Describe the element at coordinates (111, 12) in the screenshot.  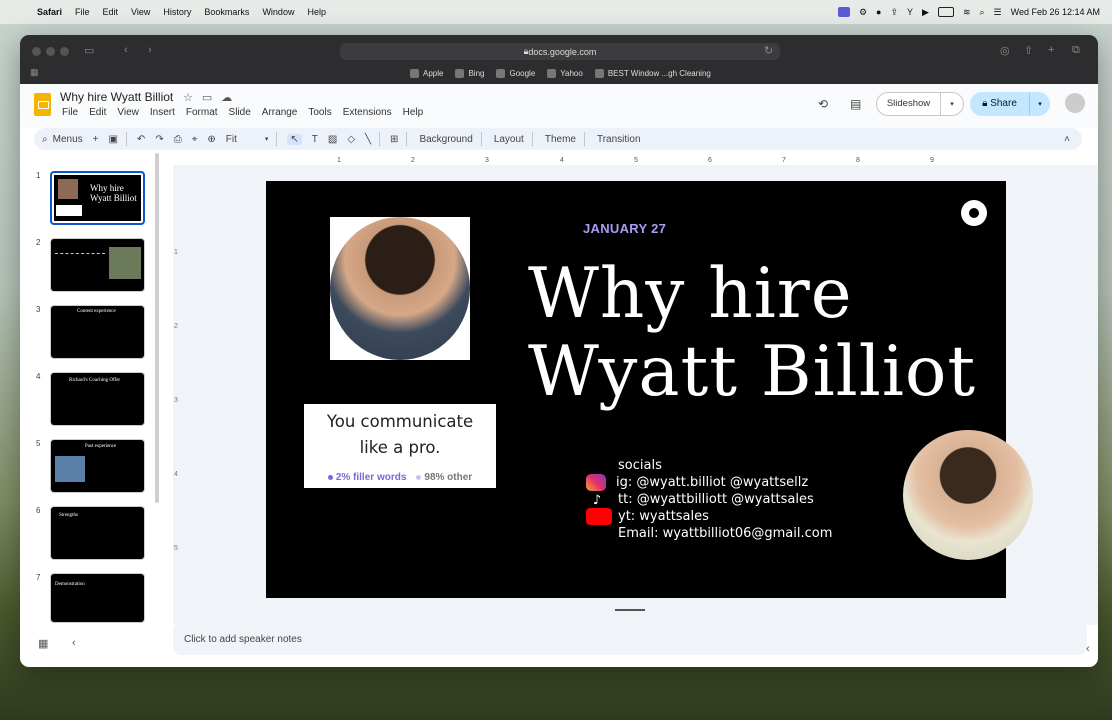
I see `menu-edit: Edit` at that location.